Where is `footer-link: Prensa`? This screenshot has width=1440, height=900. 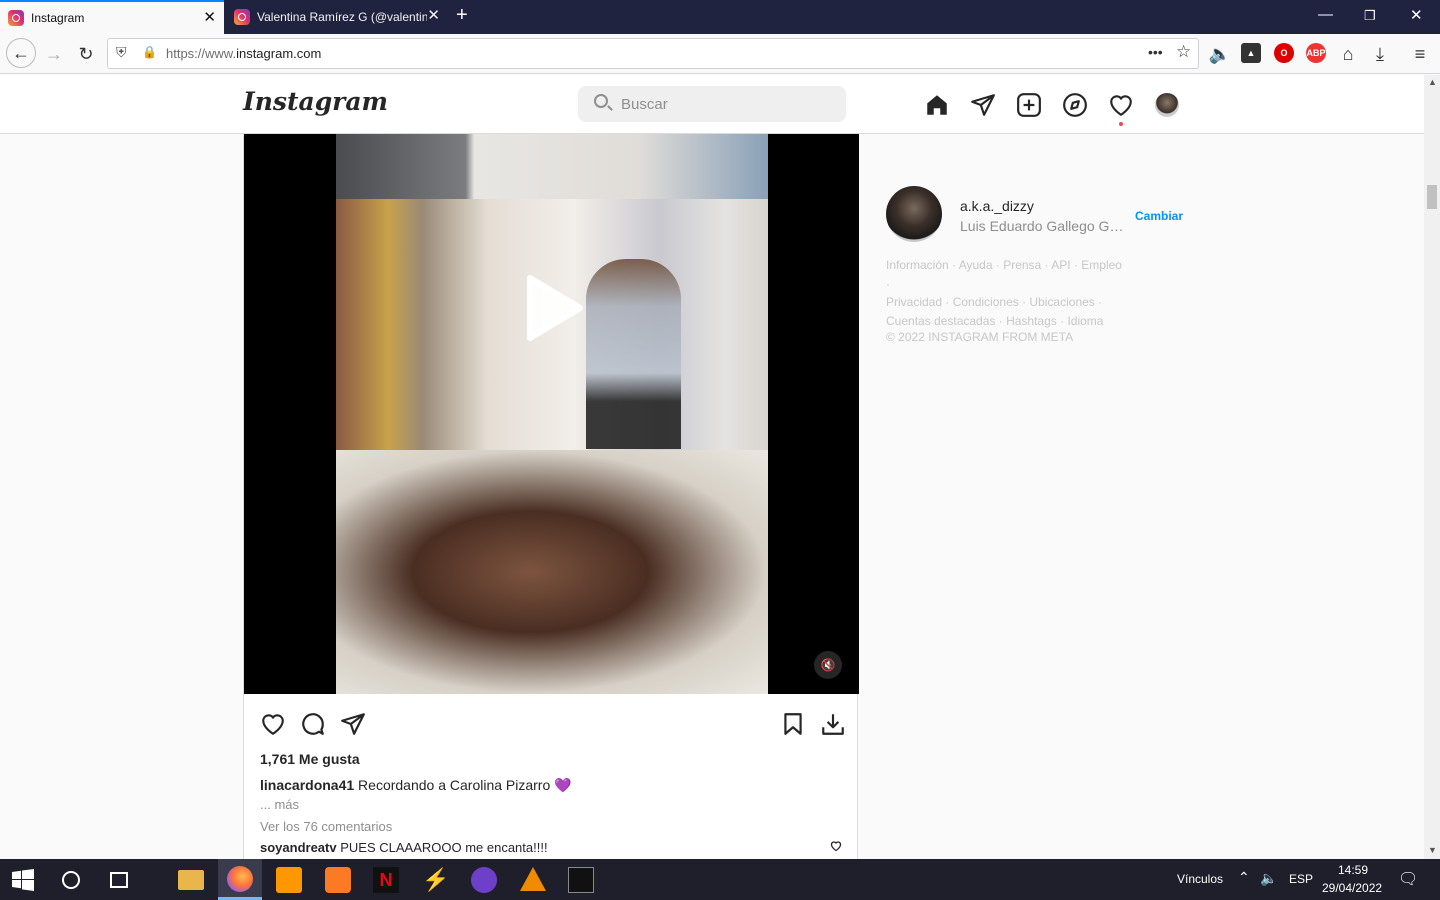 footer-link: Prensa is located at coordinates (1022, 265).